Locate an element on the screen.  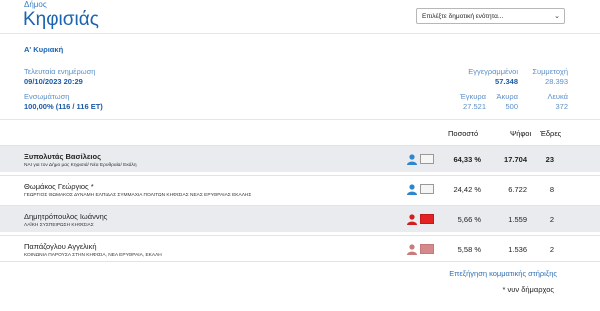
valid-label: Έγκυρα is located at coordinates (472, 96).